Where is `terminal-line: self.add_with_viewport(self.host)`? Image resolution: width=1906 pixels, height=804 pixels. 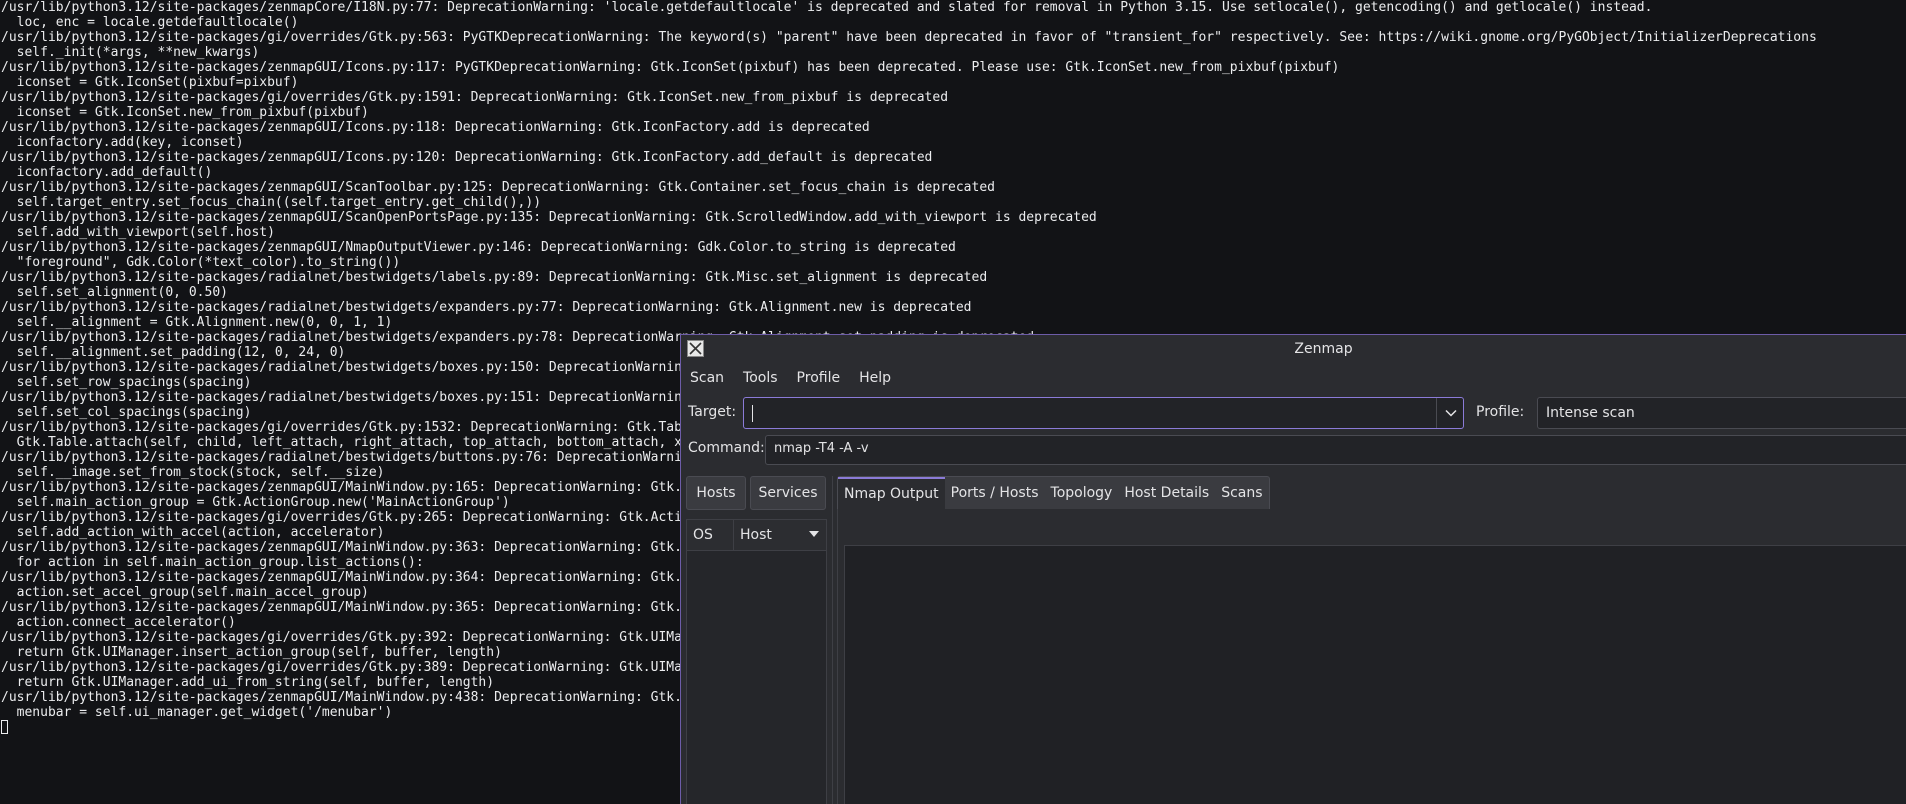 terminal-line: self.add_with_viewport(self.host) is located at coordinates (138, 232).